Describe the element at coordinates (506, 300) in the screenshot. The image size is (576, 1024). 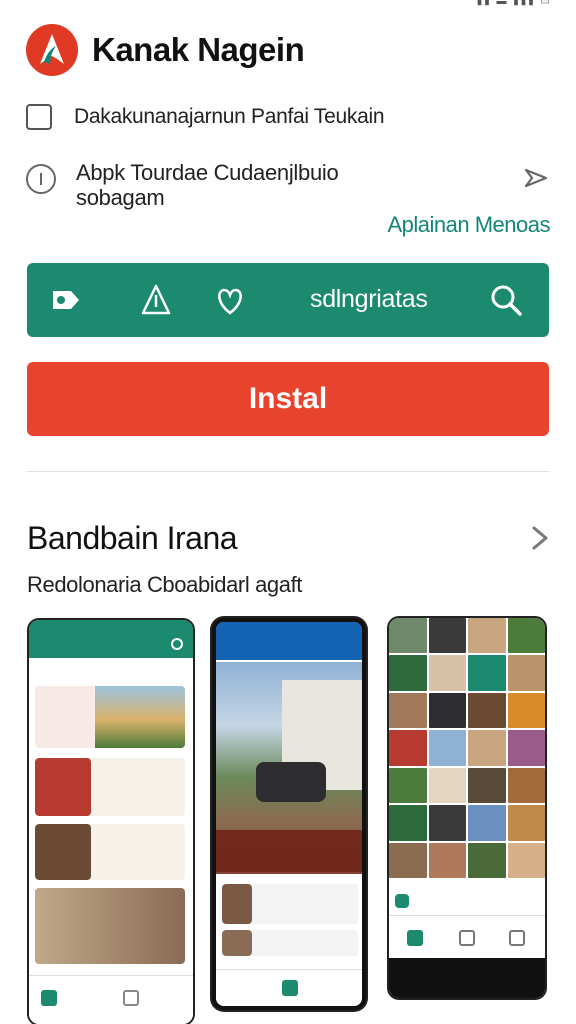
I see `search-icon` at that location.